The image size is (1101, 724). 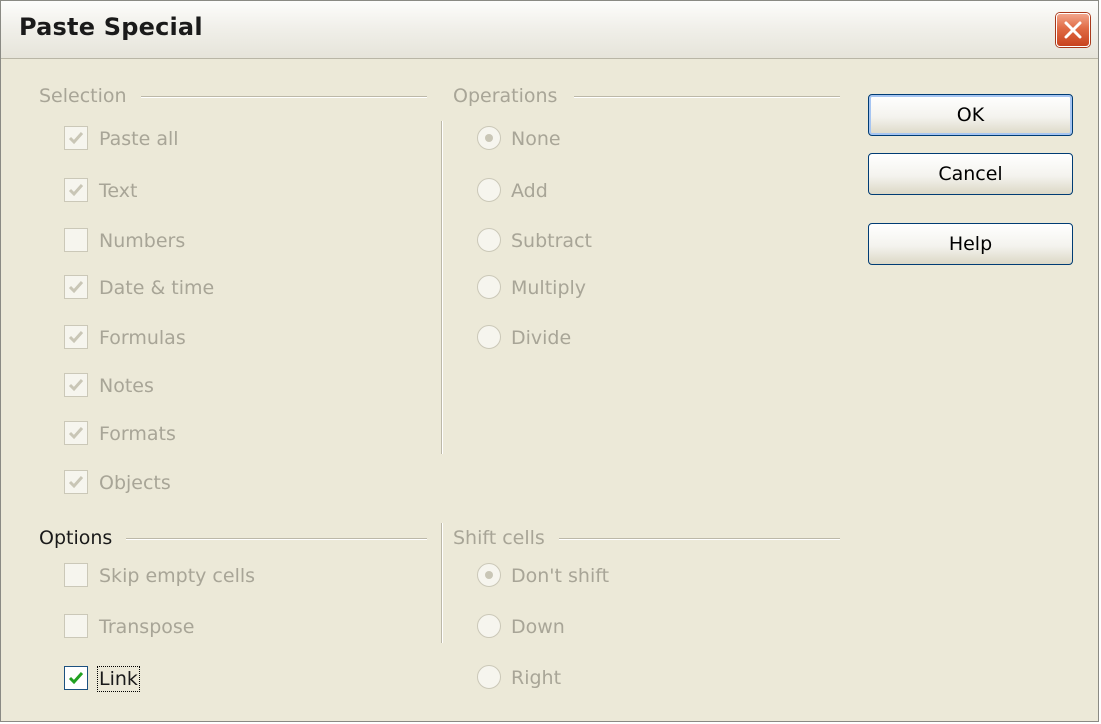 I want to click on shift-cells-heading: Shift cells, so click(x=499, y=538).